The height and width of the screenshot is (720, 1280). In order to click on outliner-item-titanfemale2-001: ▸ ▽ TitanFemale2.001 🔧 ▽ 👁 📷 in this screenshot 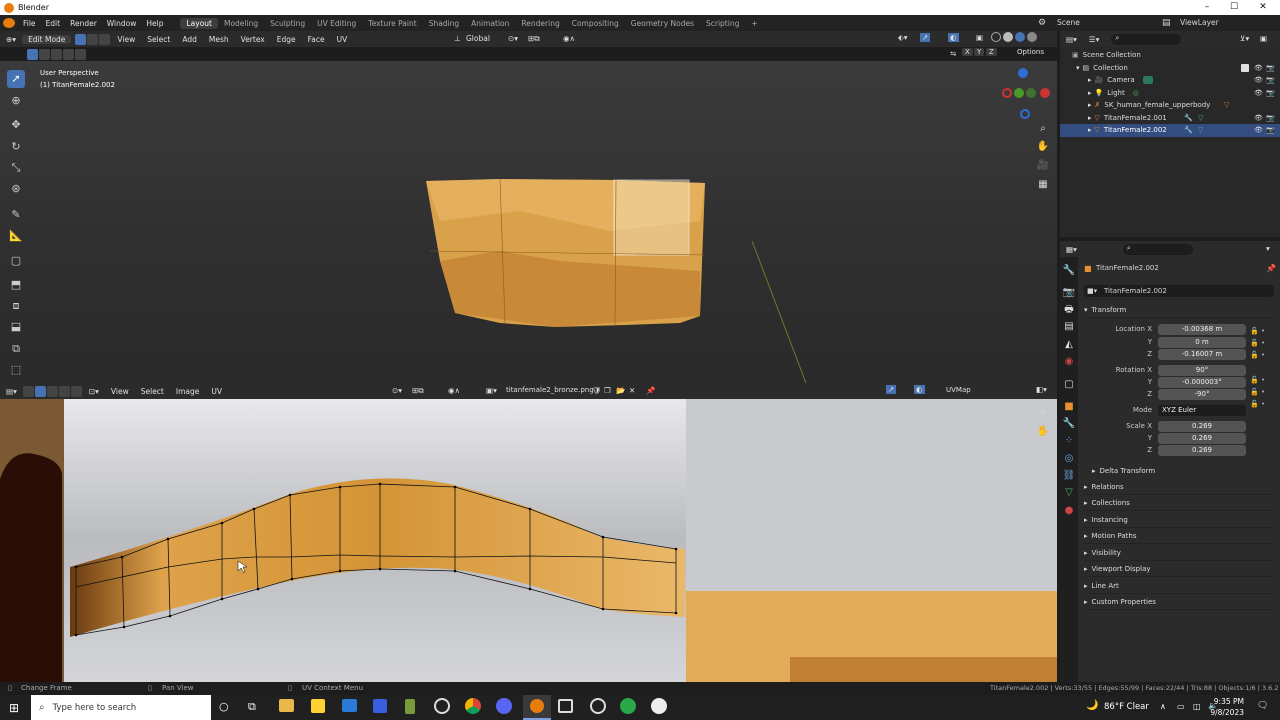, I will do `click(1170, 118)`.